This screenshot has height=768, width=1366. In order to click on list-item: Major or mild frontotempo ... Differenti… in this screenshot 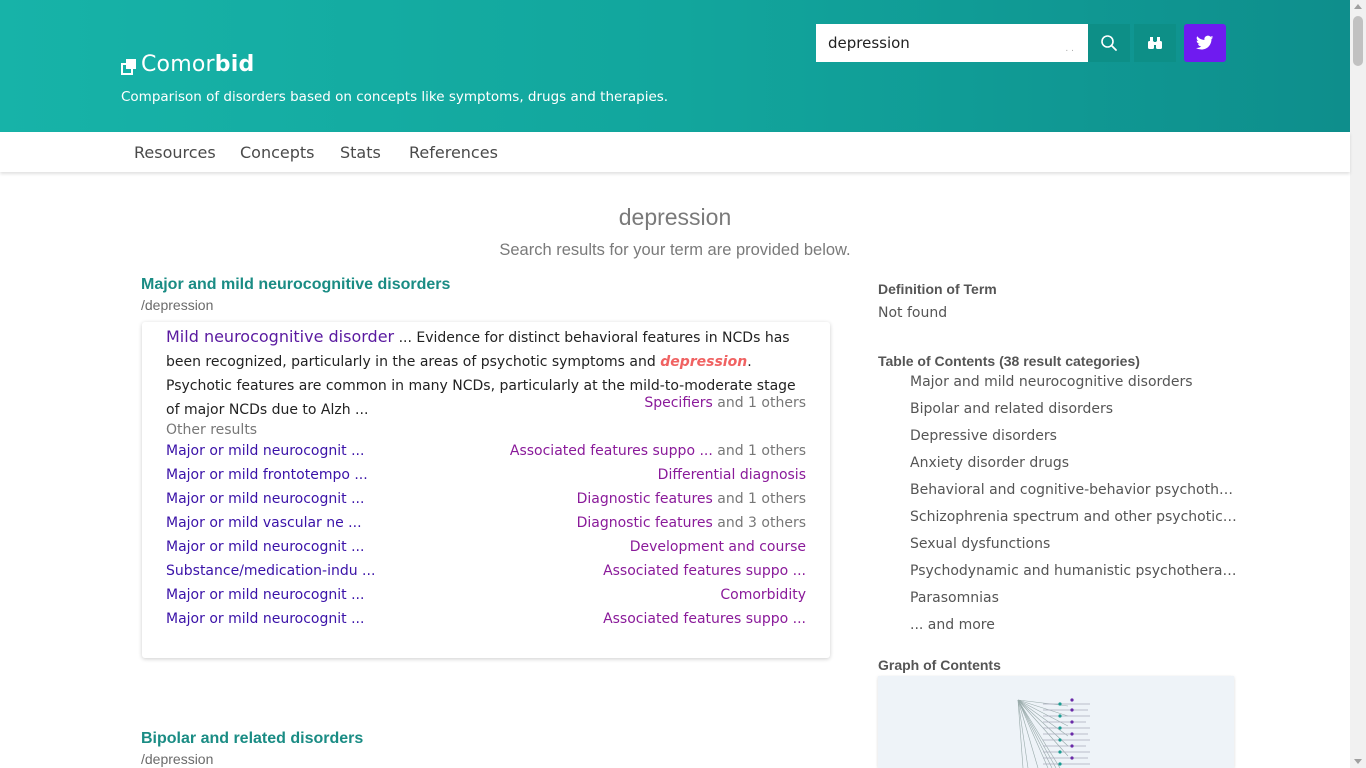, I will do `click(486, 479)`.